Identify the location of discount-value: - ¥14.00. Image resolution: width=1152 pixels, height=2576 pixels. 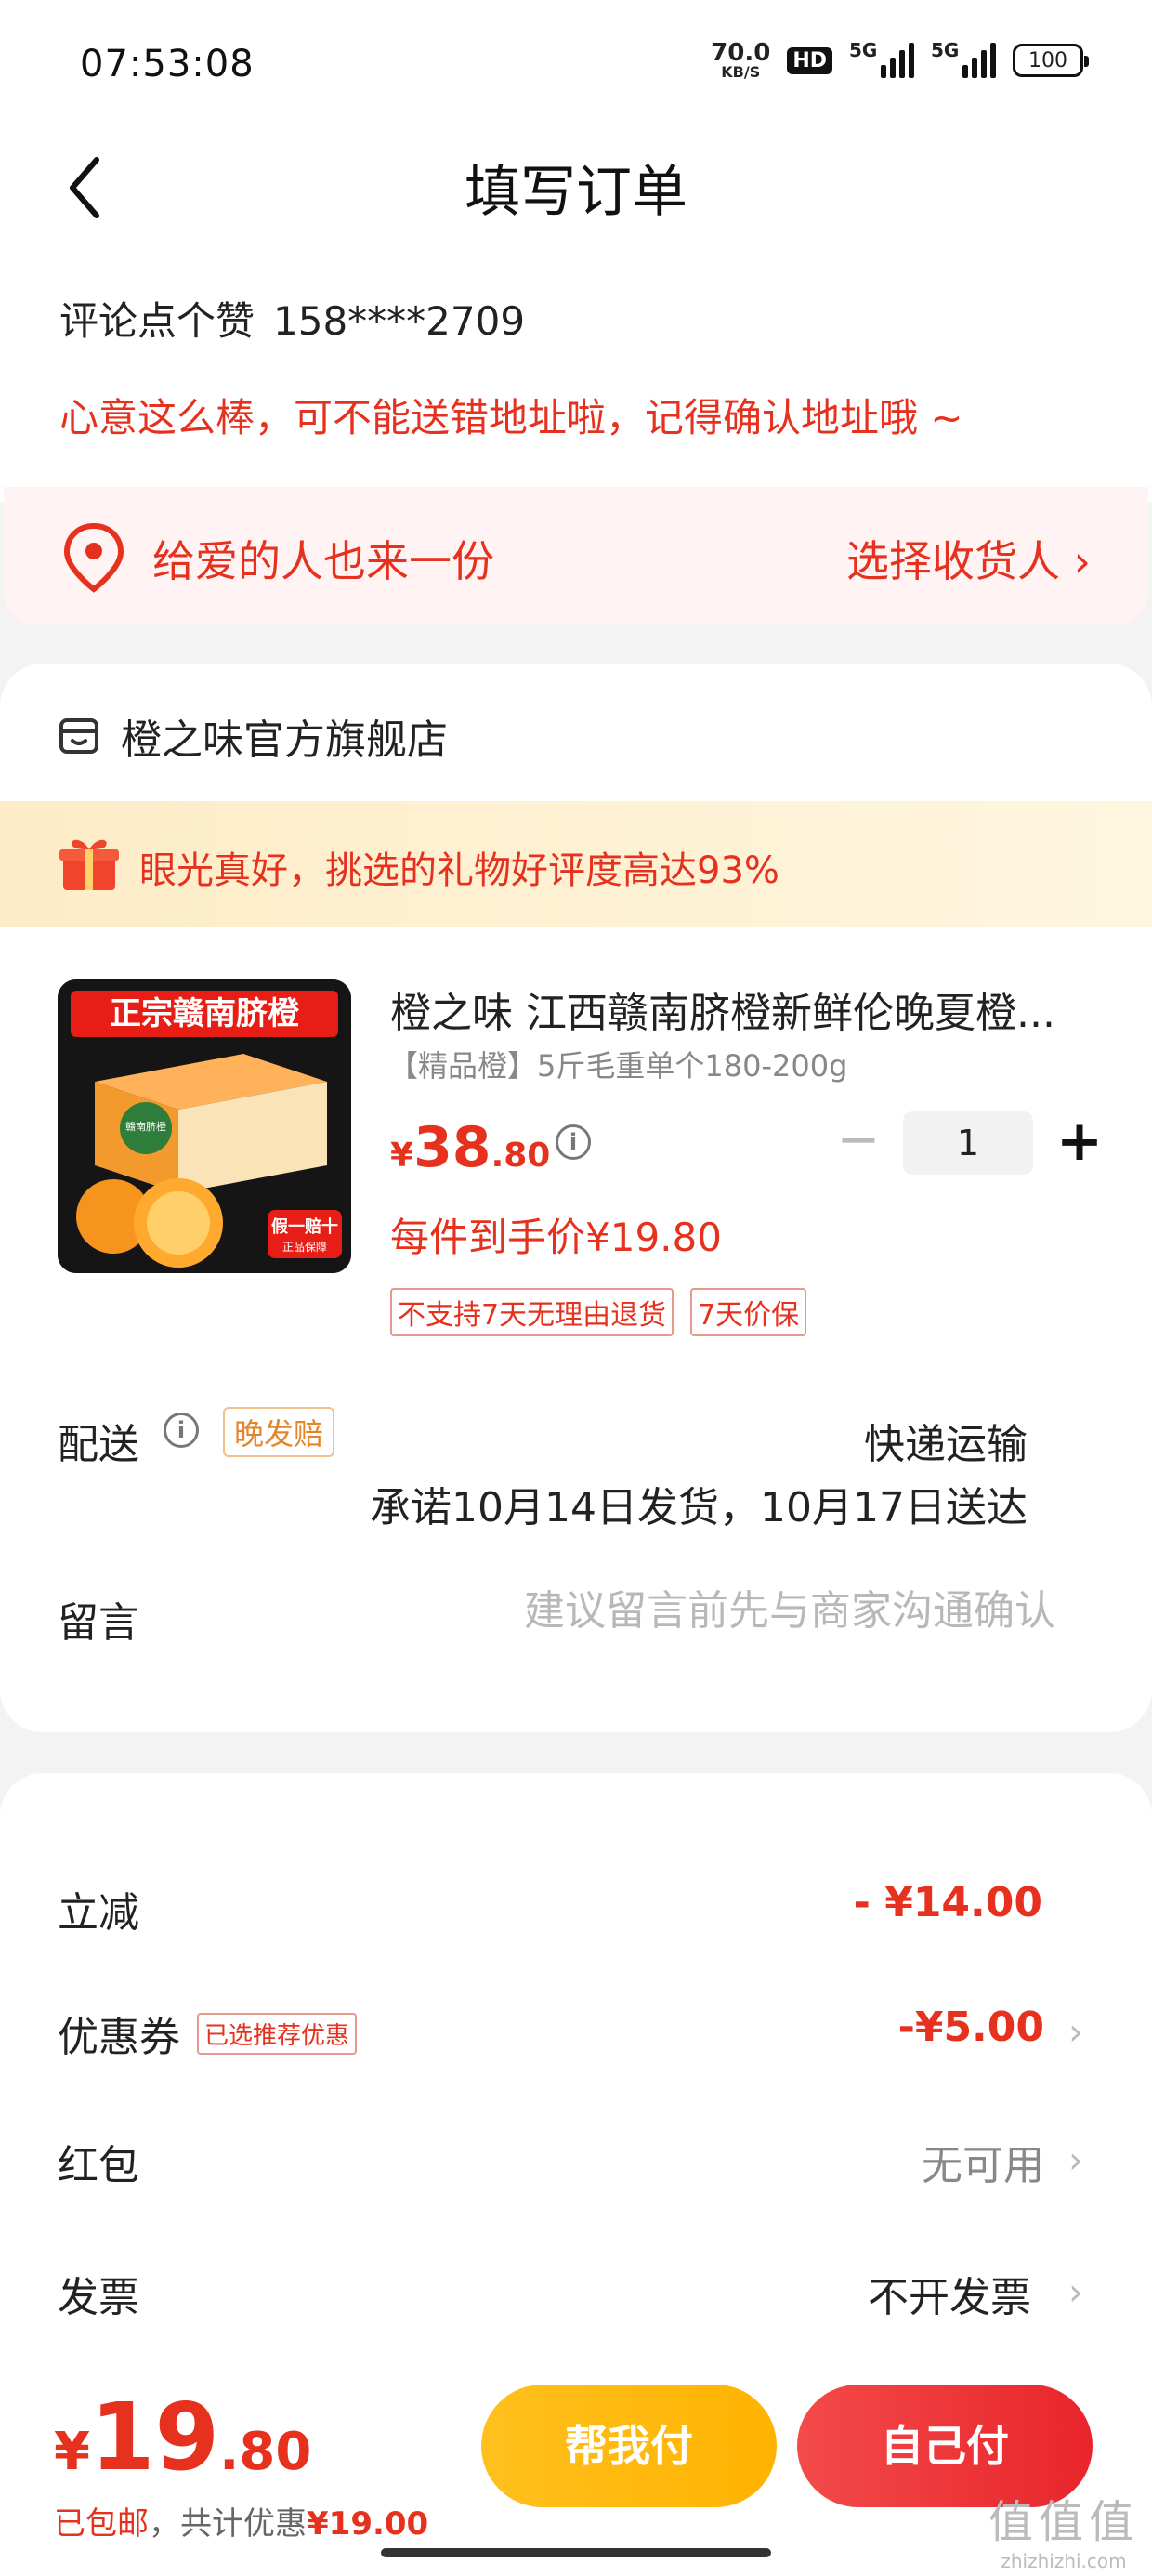
(947, 1902).